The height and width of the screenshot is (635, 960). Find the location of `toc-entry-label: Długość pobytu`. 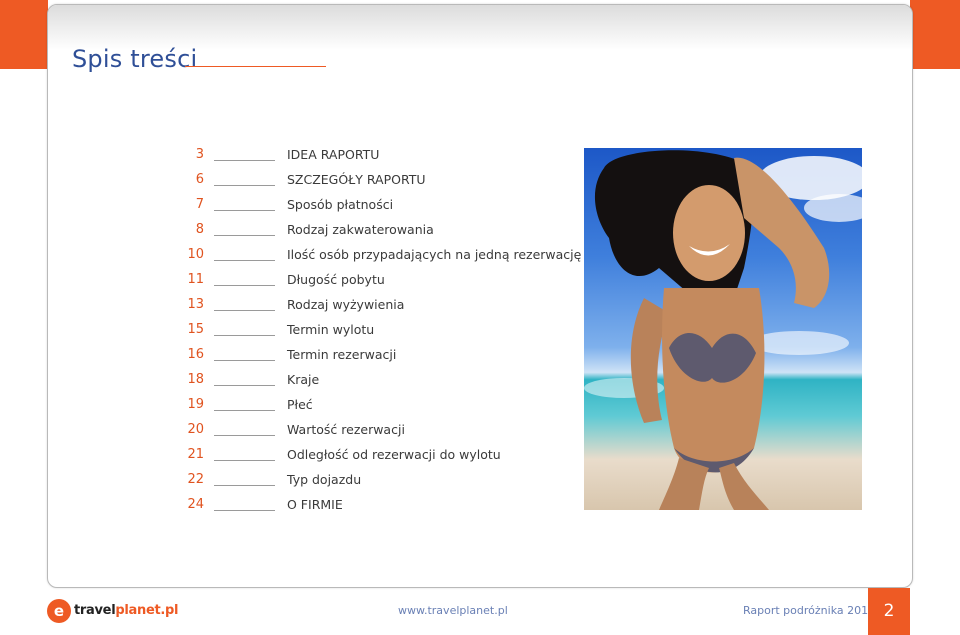

toc-entry-label: Długość pobytu is located at coordinates (336, 279).